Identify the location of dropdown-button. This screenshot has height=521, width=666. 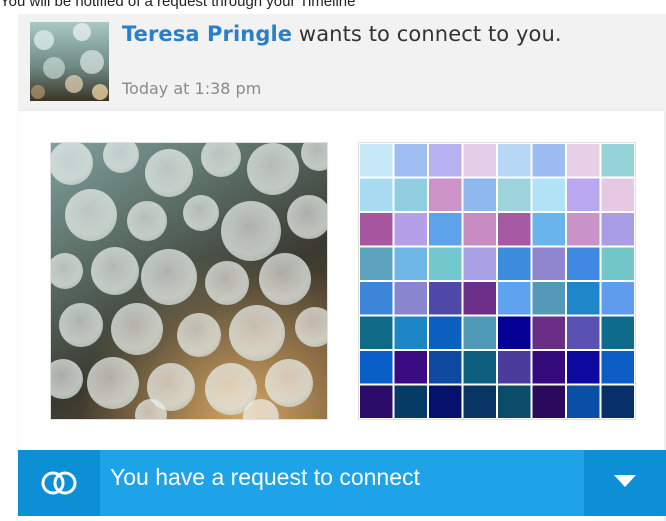
(625, 483).